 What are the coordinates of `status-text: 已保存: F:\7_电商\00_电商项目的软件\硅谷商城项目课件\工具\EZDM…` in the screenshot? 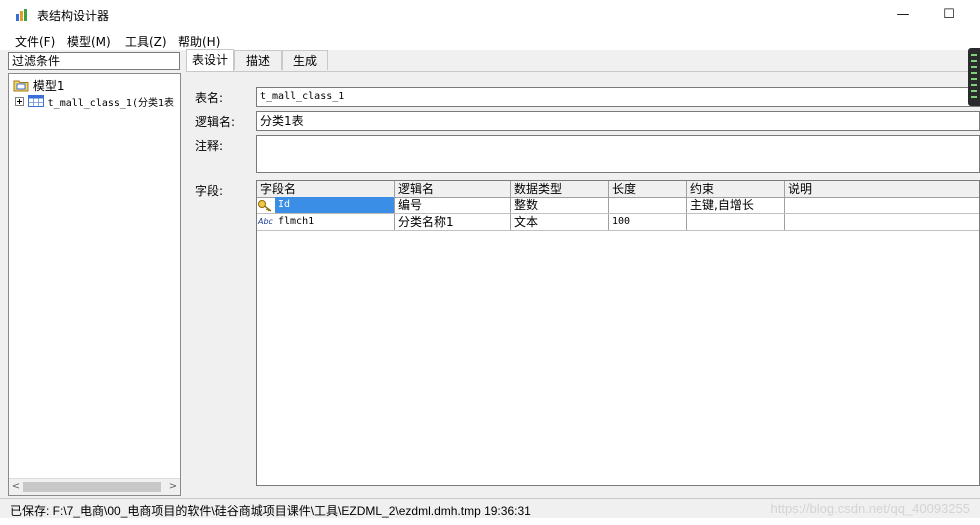 It's located at (270, 511).